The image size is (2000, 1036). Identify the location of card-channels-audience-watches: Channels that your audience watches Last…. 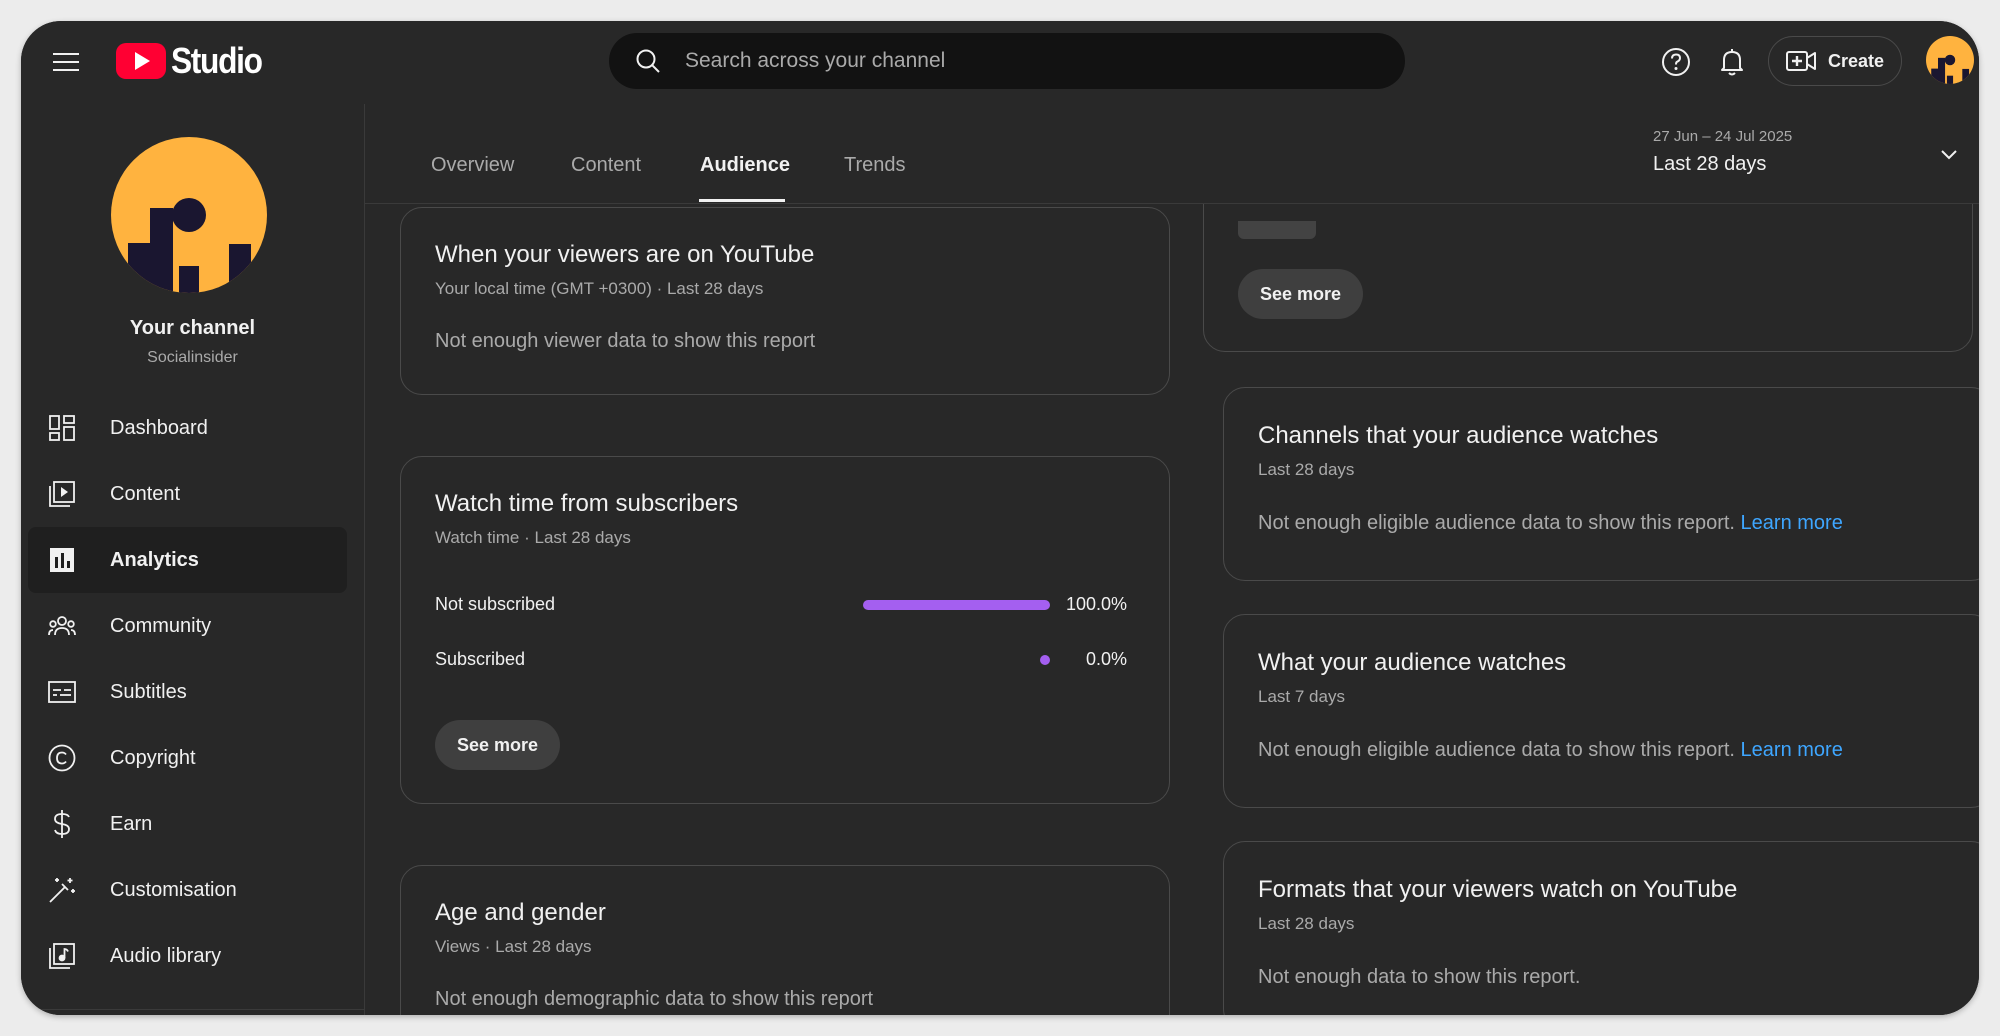
(1601, 484).